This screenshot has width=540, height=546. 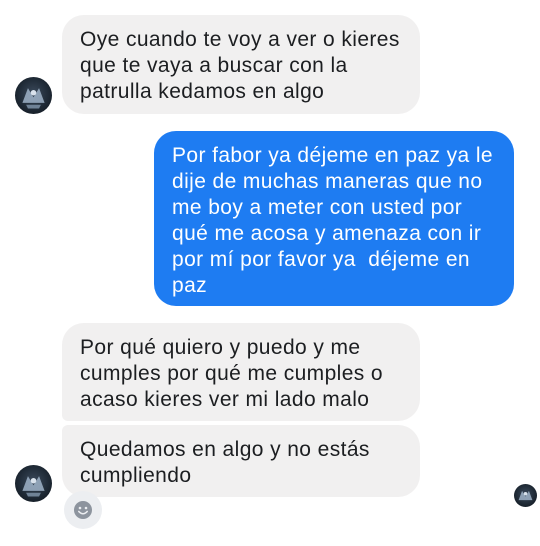 What do you see at coordinates (83, 510) in the screenshot?
I see `reaction-smiley-icon` at bounding box center [83, 510].